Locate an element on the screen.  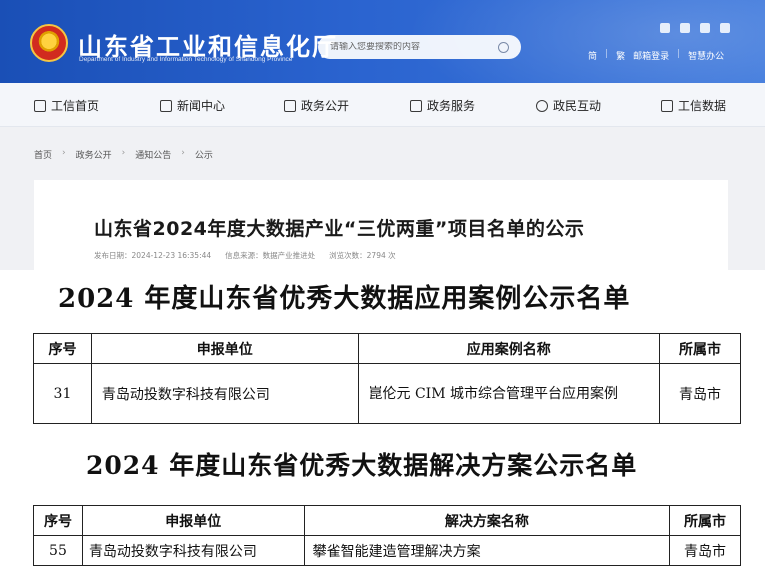
nav-item-news: 新闻中心 is located at coordinates (192, 105).